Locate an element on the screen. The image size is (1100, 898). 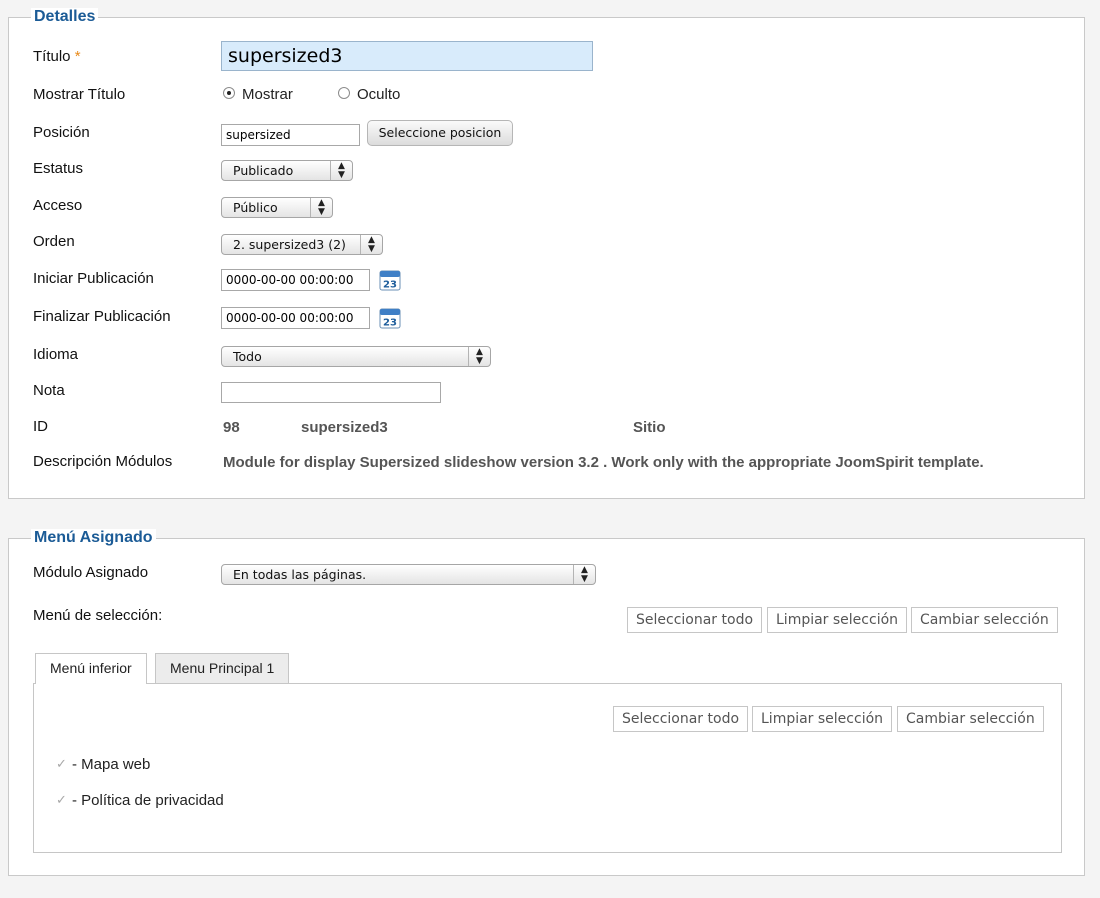
selection-label: Menú de selección: is located at coordinates (98, 615).